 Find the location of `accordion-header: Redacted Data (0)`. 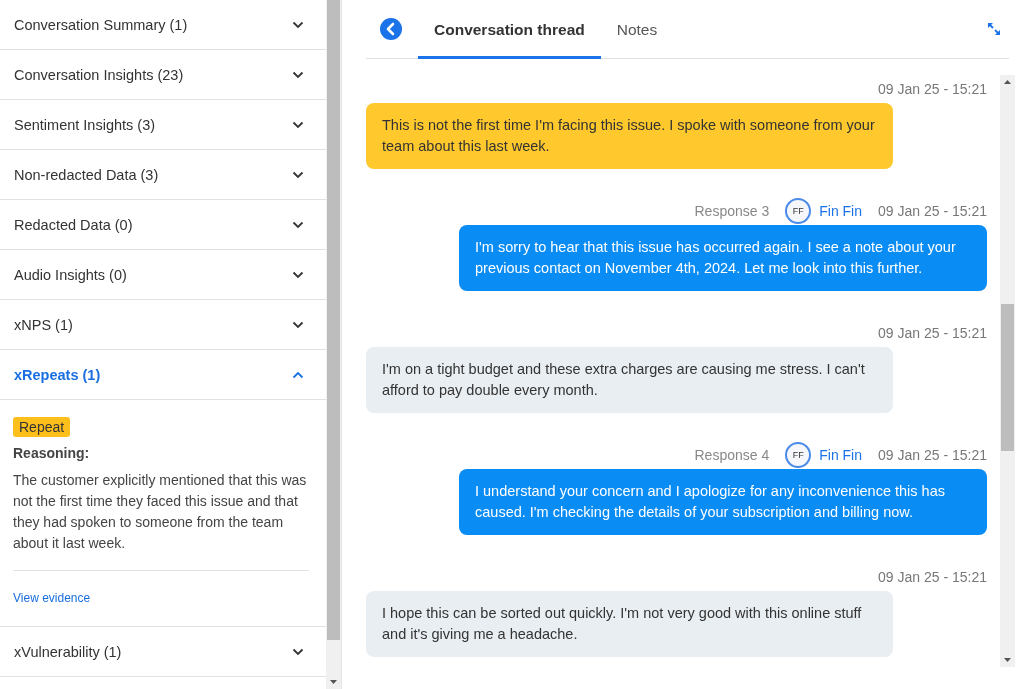

accordion-header: Redacted Data (0) is located at coordinates (163, 224).